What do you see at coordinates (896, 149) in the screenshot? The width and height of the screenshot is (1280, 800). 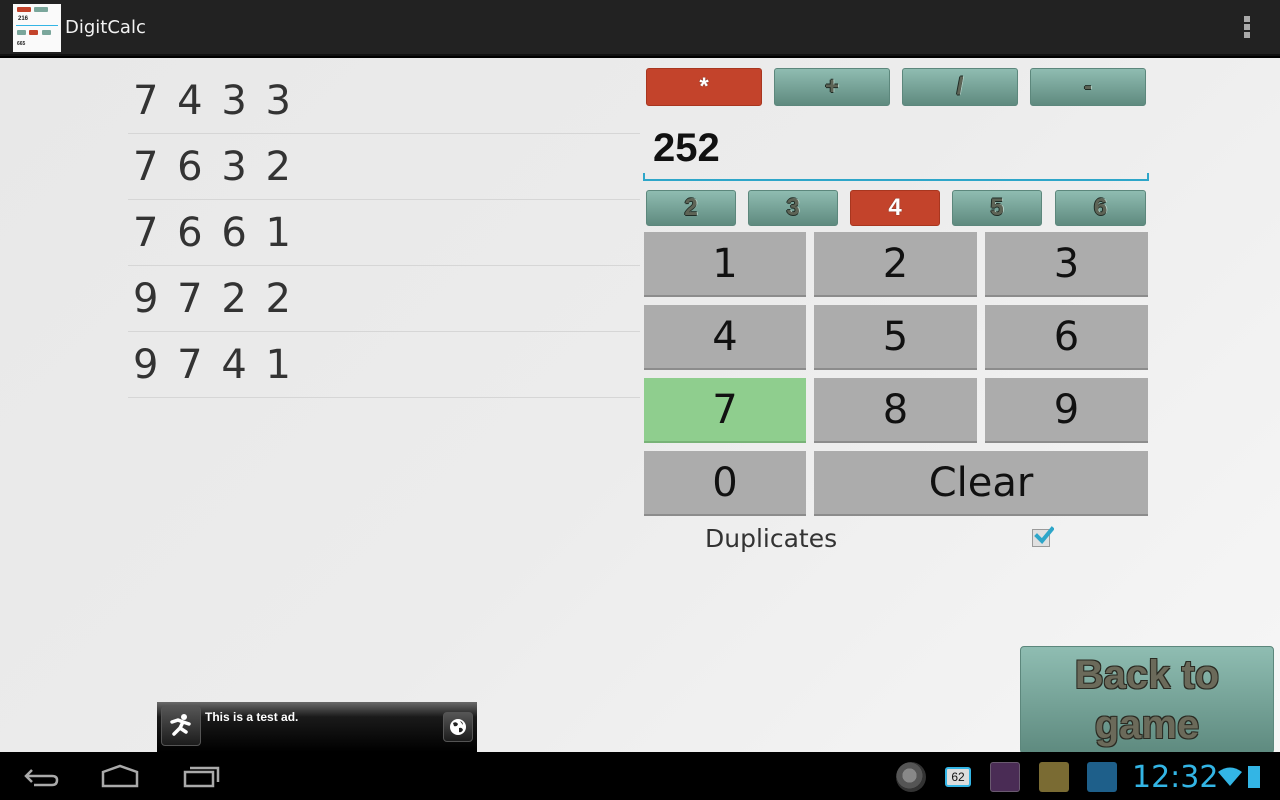 I see `target-value-input: 252` at bounding box center [896, 149].